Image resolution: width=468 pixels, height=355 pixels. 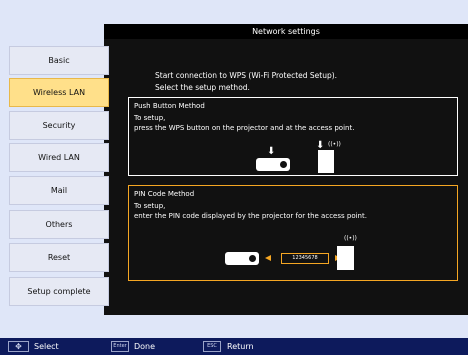 What do you see at coordinates (59, 125) in the screenshot?
I see `sidebar-item-security: Security` at bounding box center [59, 125].